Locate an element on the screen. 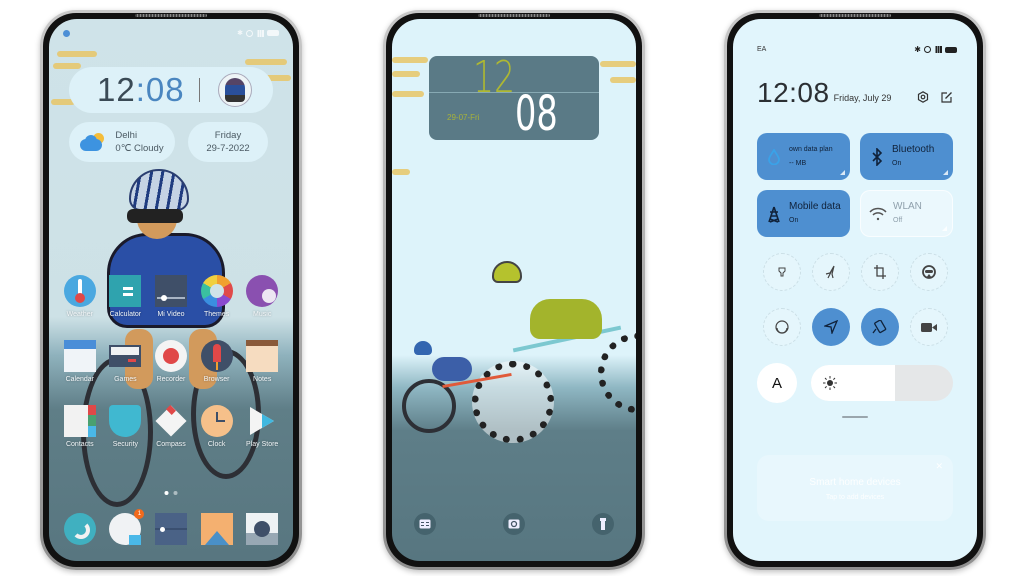  toggle-location is located at coordinates (830, 327).